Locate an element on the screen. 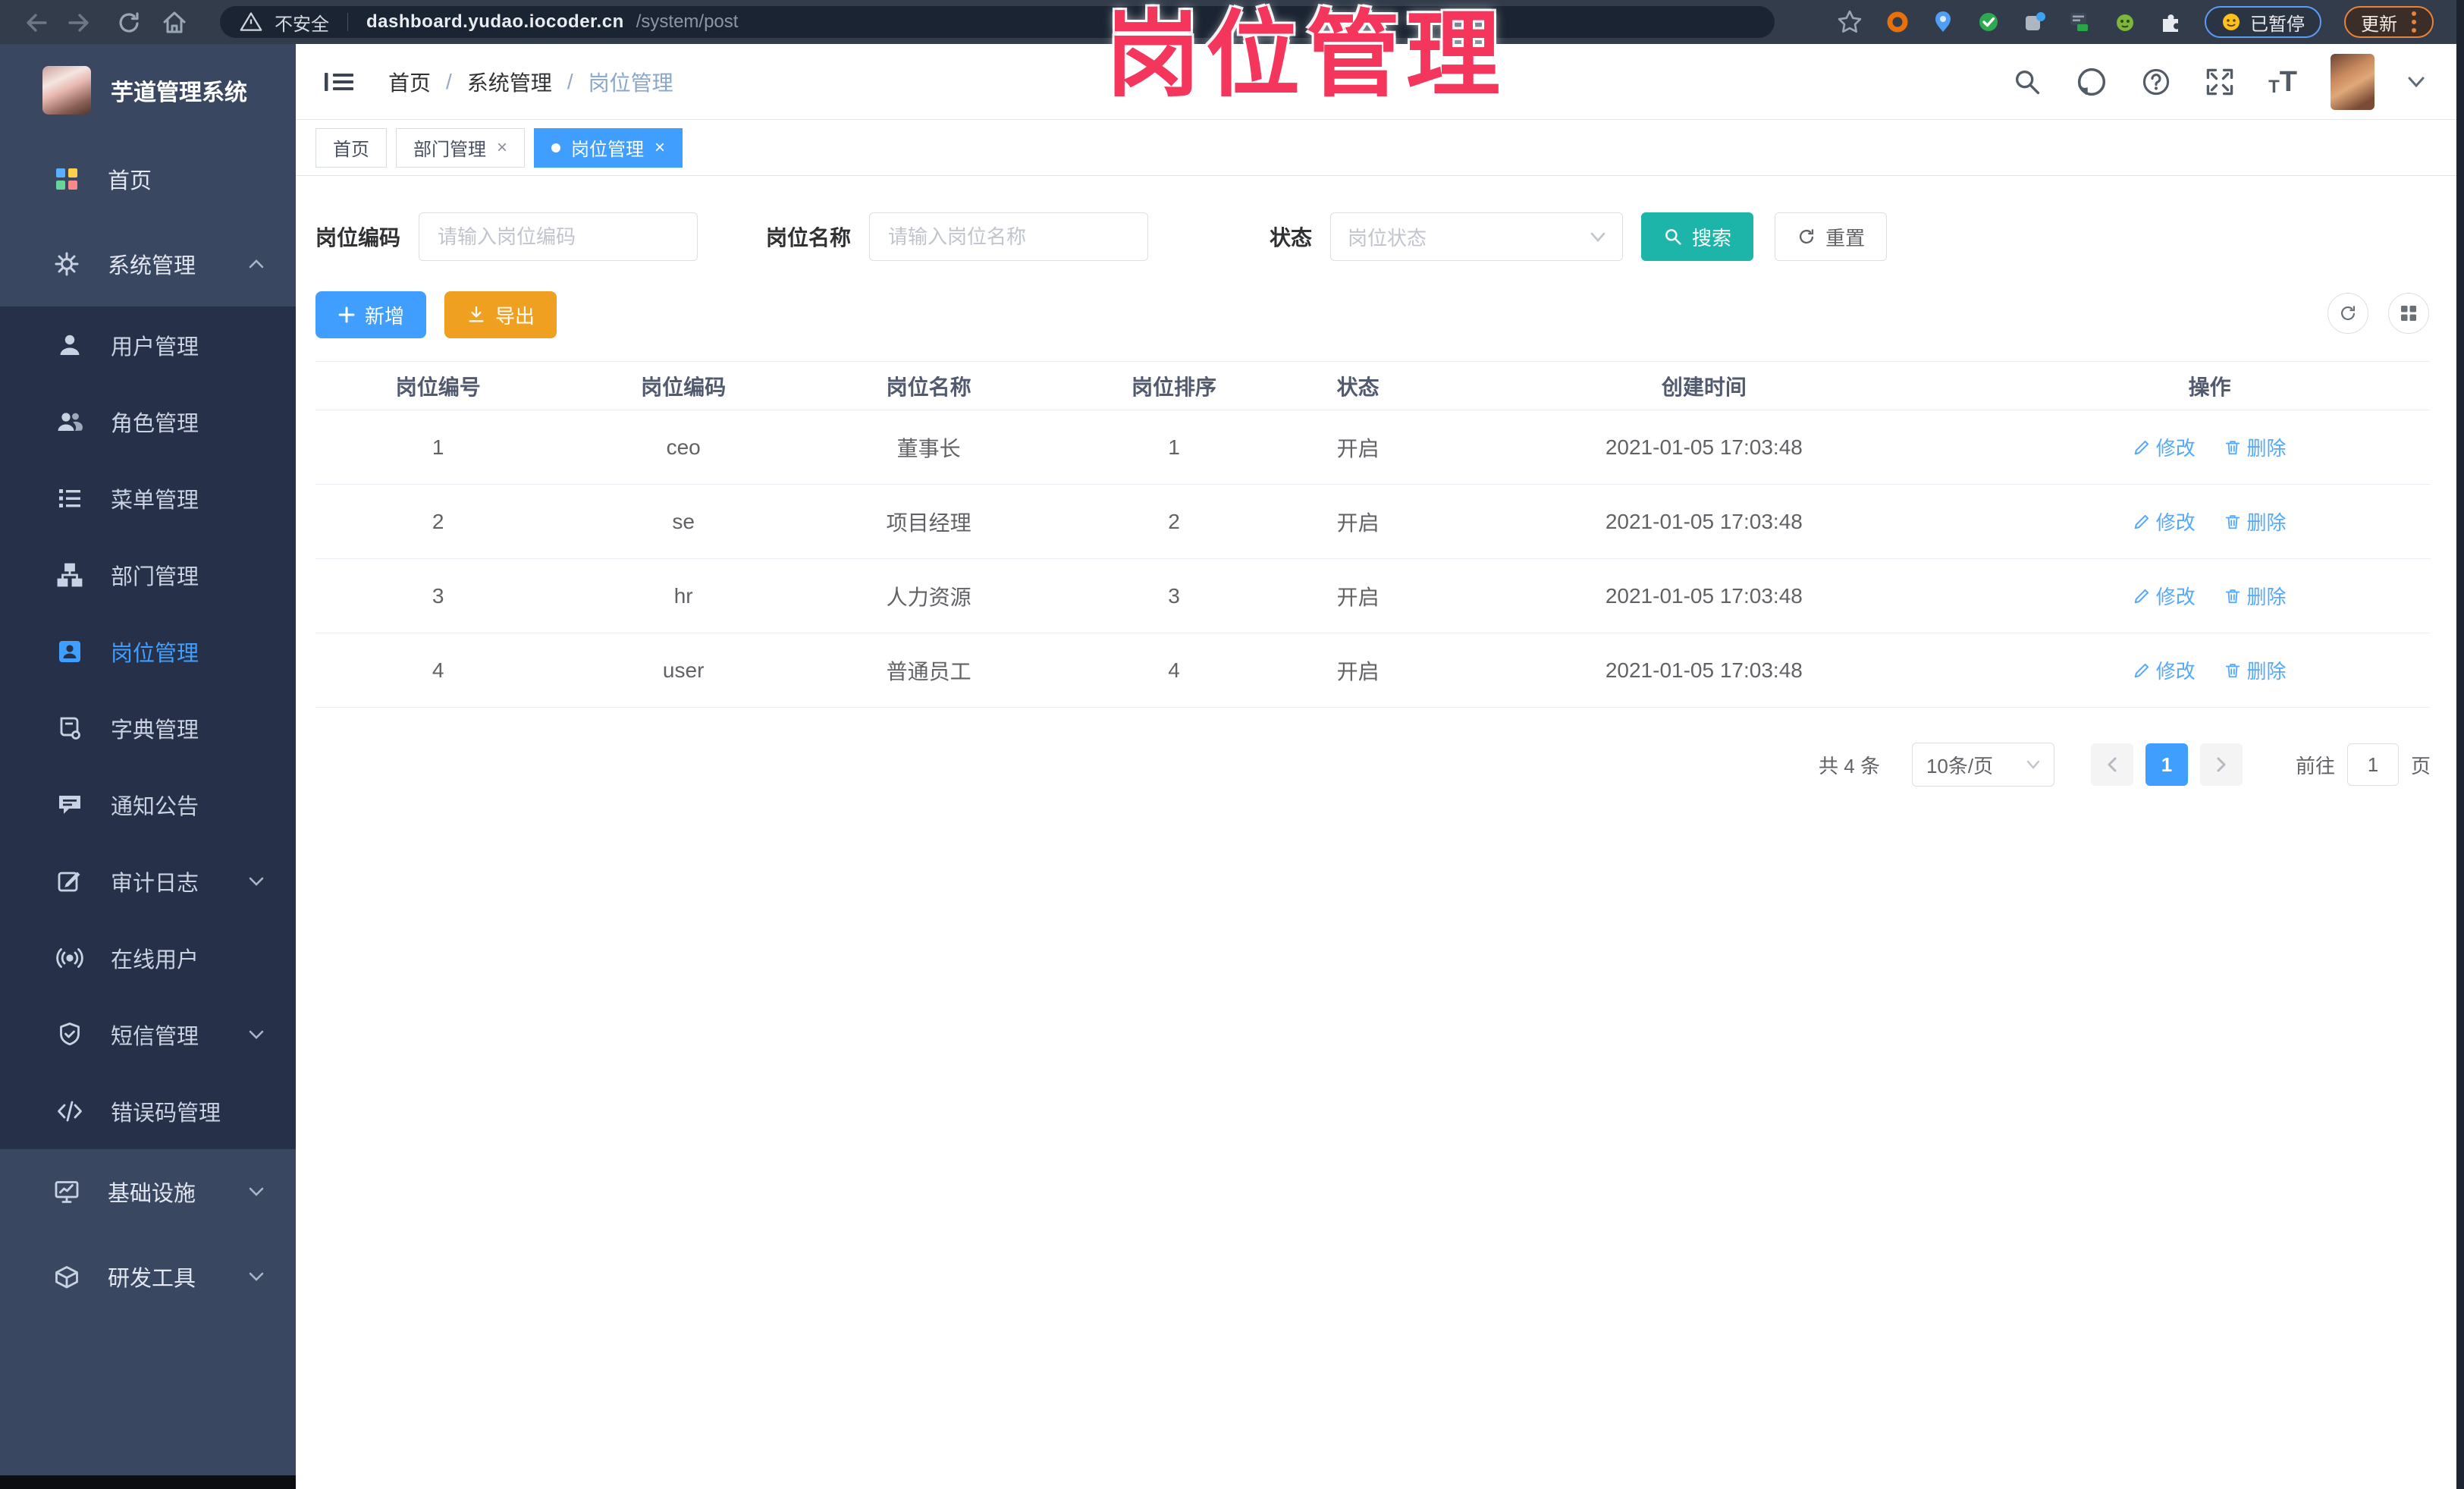 This screenshot has height=1489, width=2464. sidebar-item-dev-tools: 研发工具 is located at coordinates (148, 1276).